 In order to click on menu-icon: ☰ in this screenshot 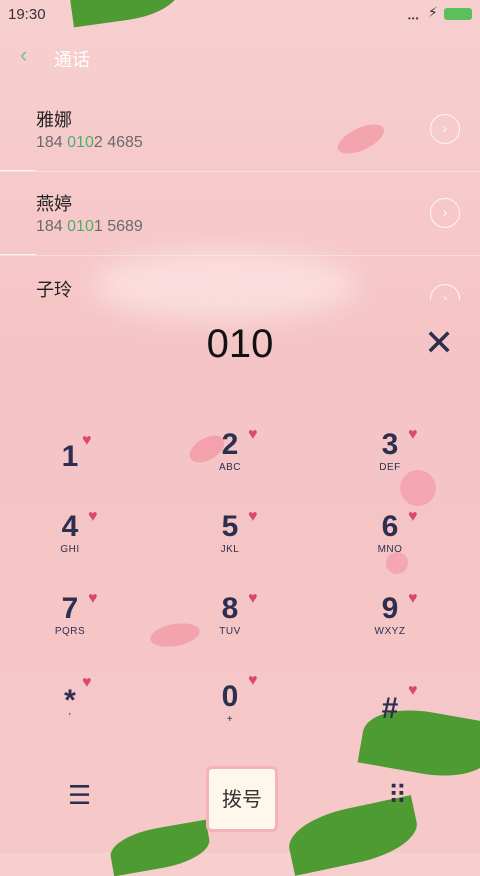, I will do `click(79, 795)`.